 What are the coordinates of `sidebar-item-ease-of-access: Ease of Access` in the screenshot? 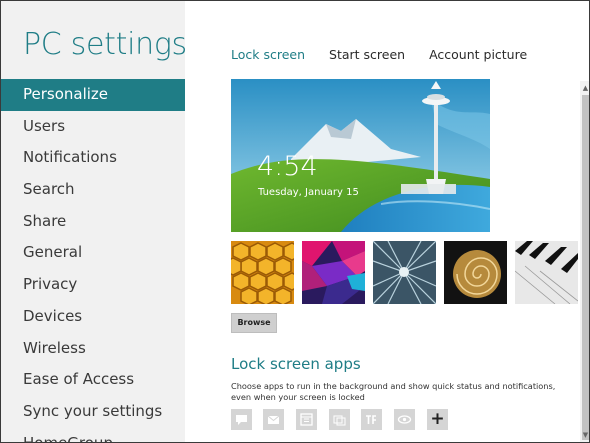 It's located at (93, 380).